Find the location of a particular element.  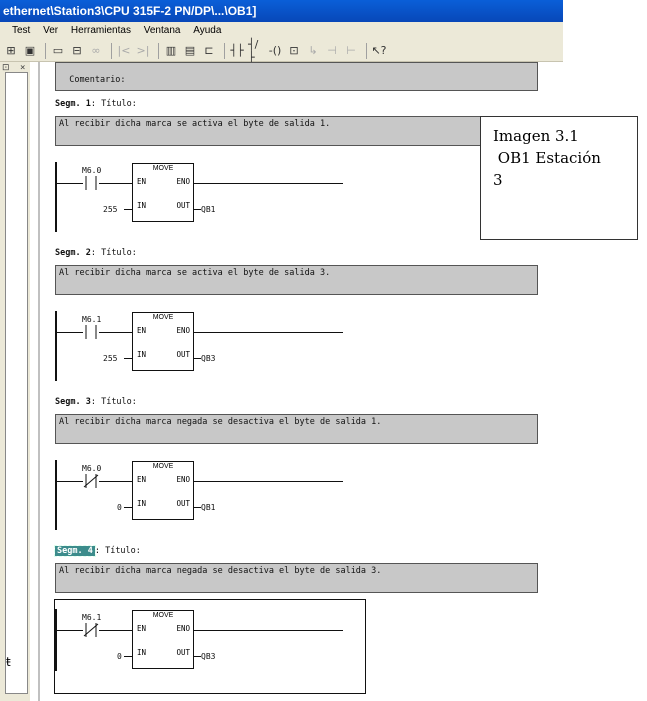

left-panel-tree is located at coordinates (16, 383).